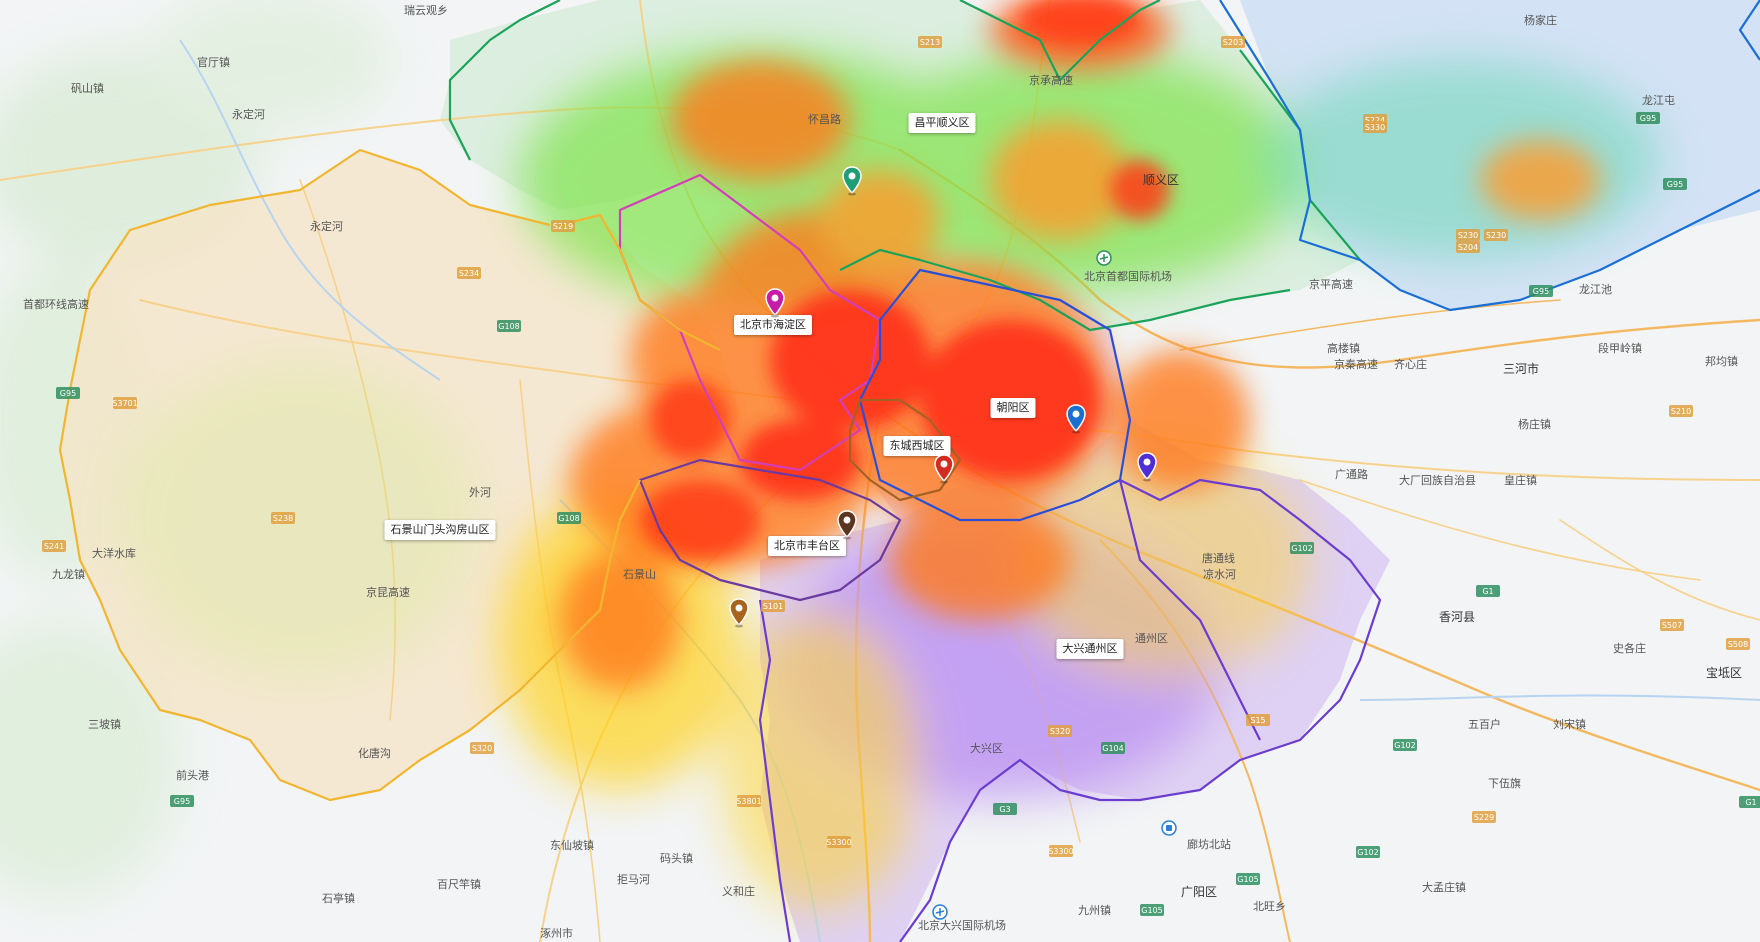 The height and width of the screenshot is (942, 1760). I want to click on place-label: 码头镇, so click(676, 858).